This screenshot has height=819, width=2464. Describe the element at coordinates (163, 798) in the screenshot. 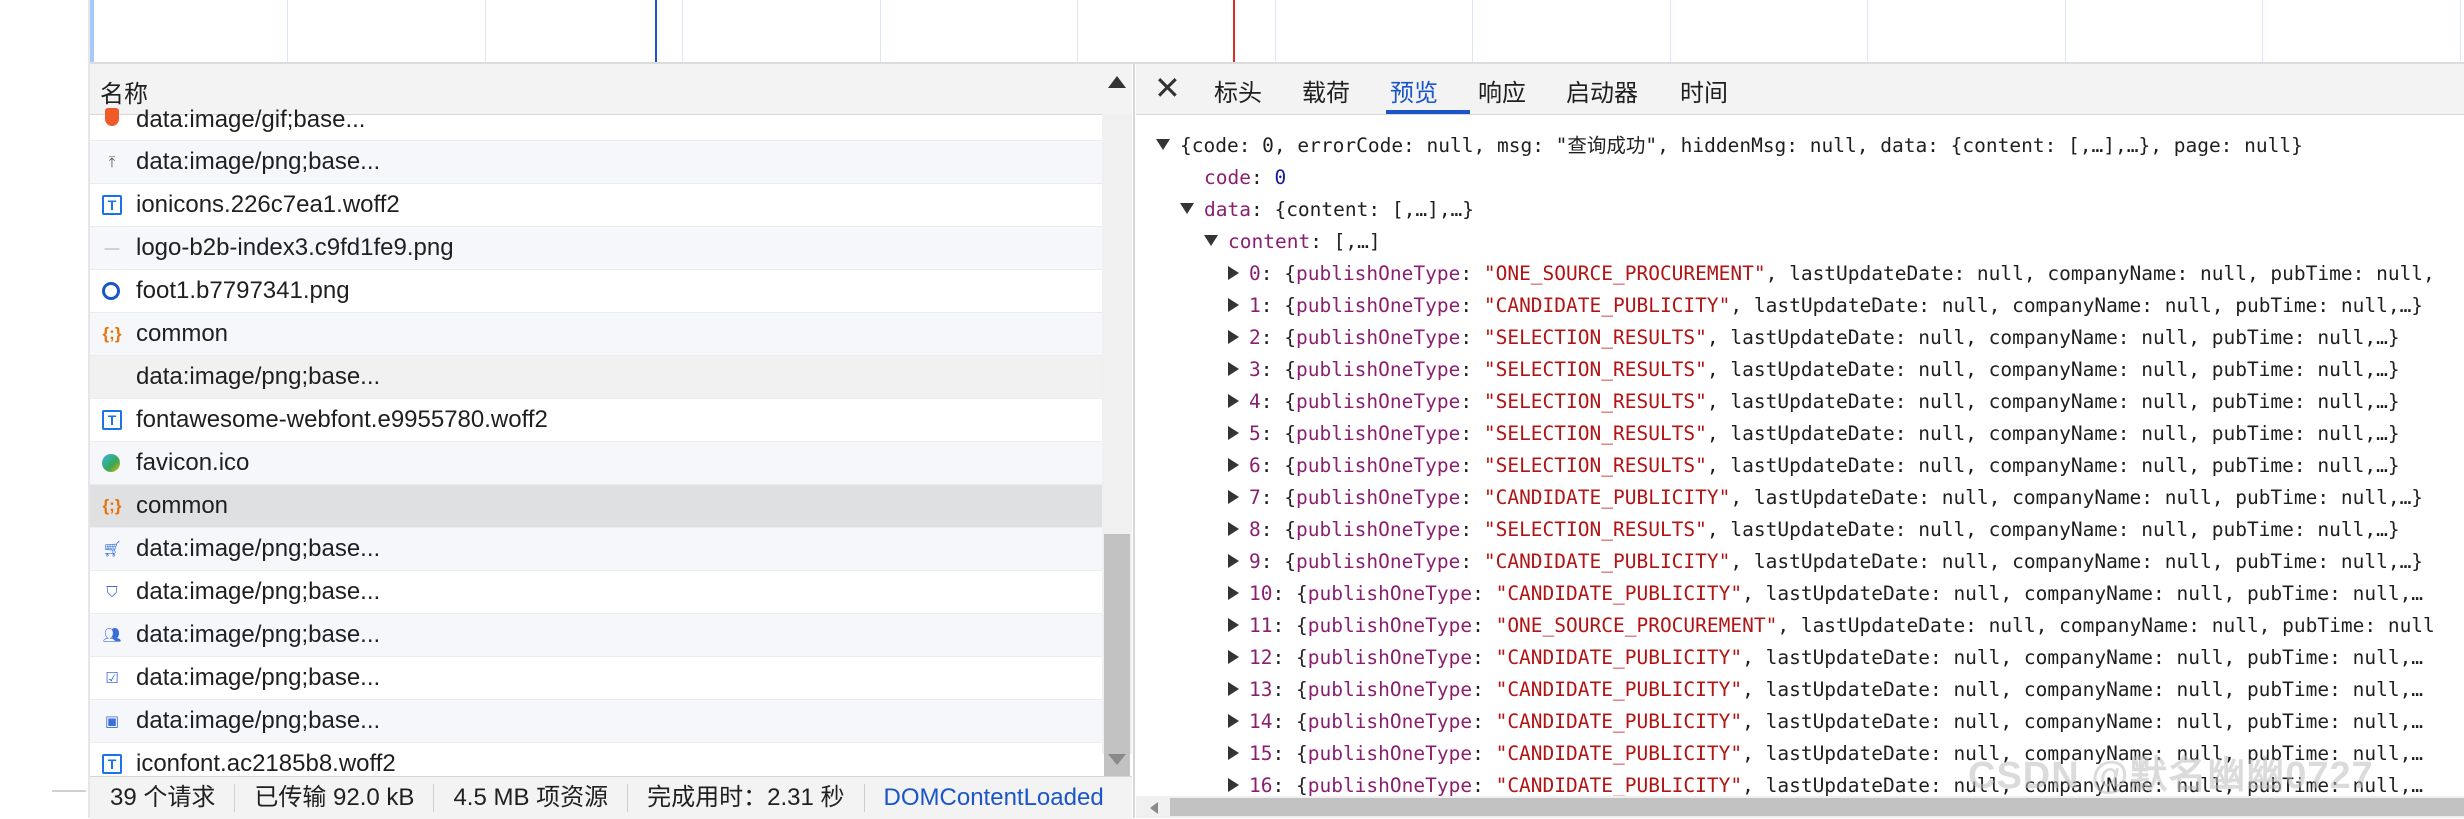

I see `request-count: 39 个请求` at that location.